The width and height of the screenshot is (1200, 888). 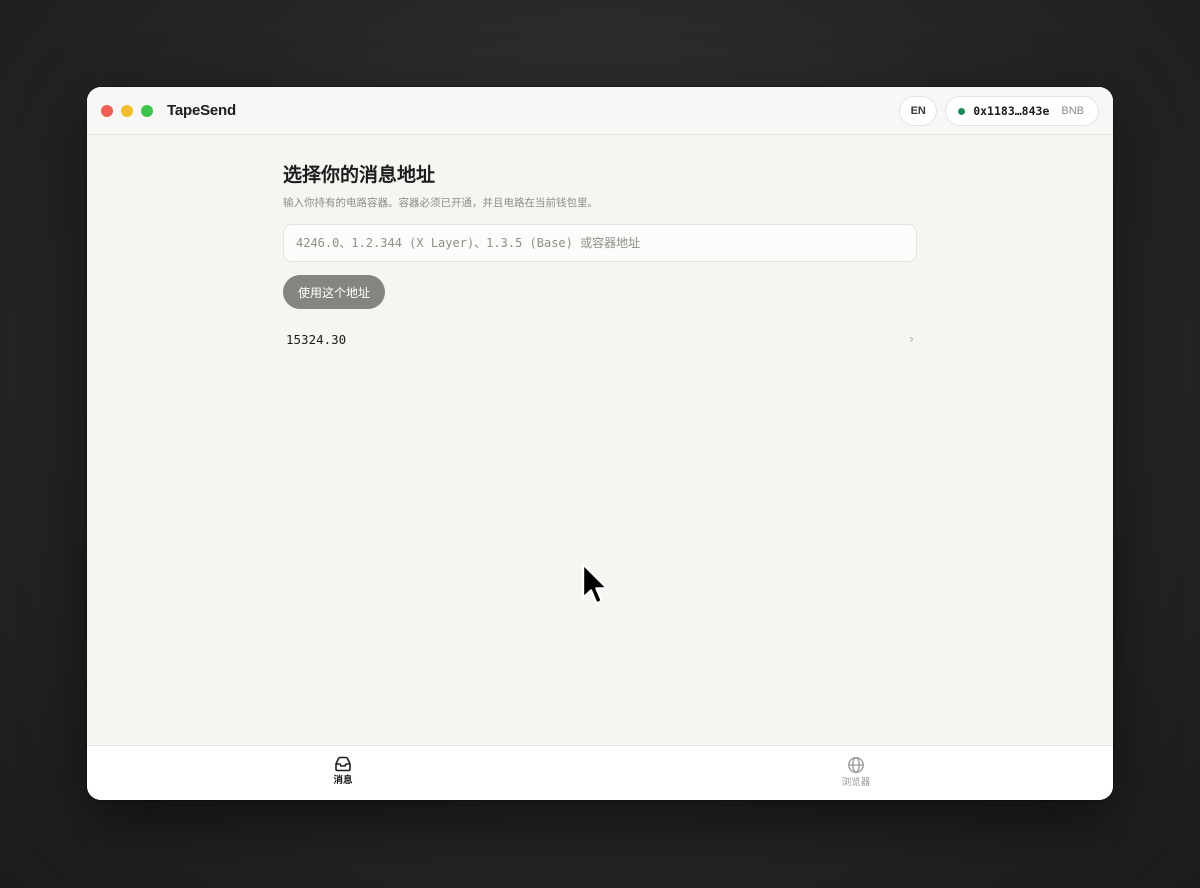 I want to click on window-controls, so click(x=127, y=110).